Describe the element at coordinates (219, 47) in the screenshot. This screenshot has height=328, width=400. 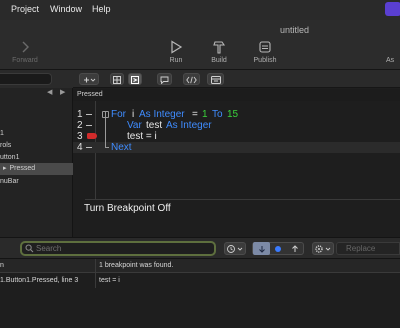
I see `hammer-icon` at that location.